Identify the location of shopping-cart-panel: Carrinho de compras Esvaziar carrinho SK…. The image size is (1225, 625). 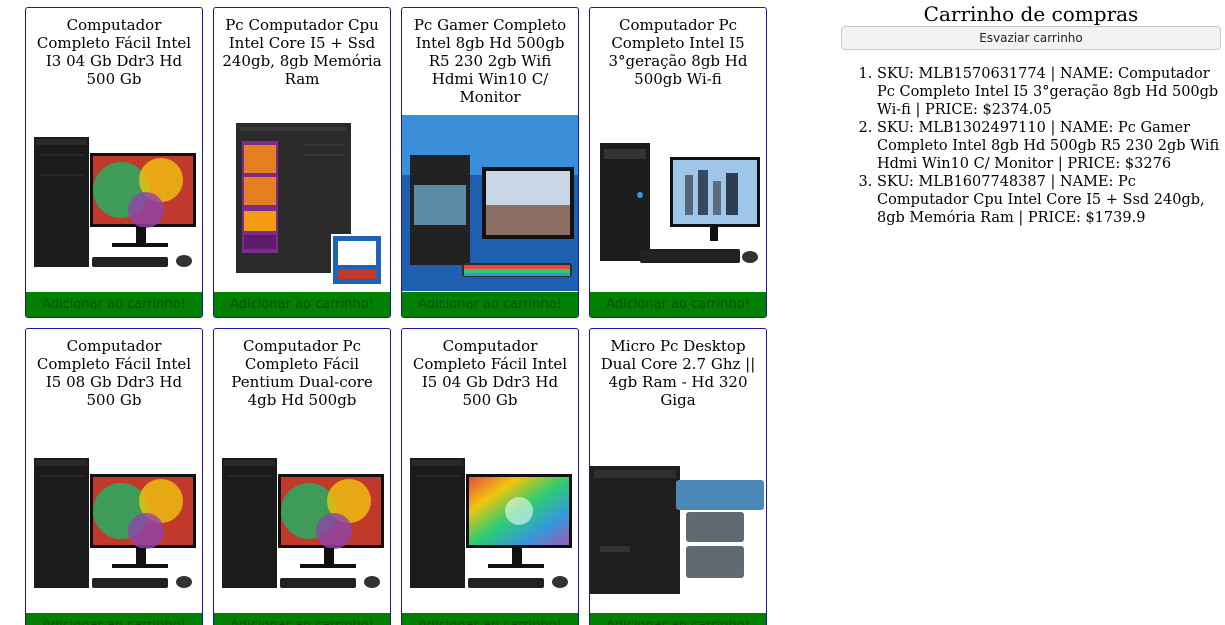
(1031, 115).